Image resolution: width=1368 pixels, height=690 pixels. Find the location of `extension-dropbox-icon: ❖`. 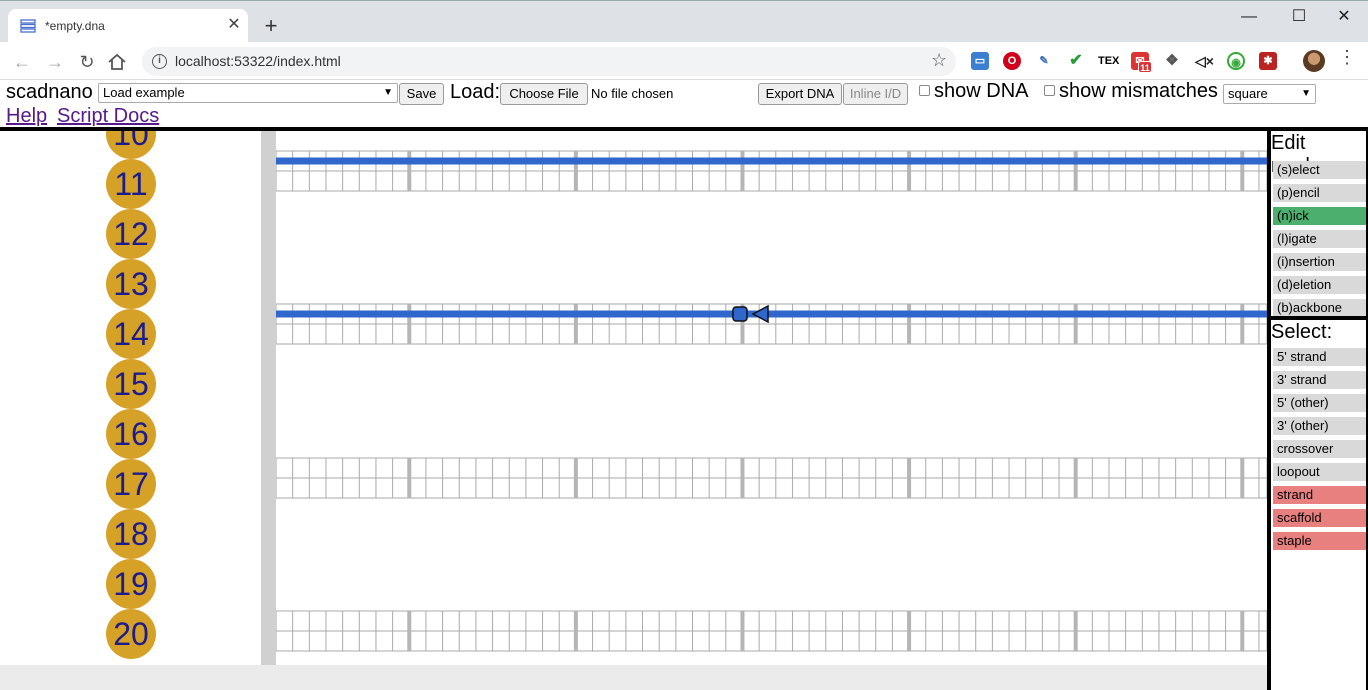

extension-dropbox-icon: ❖ is located at coordinates (1172, 61).